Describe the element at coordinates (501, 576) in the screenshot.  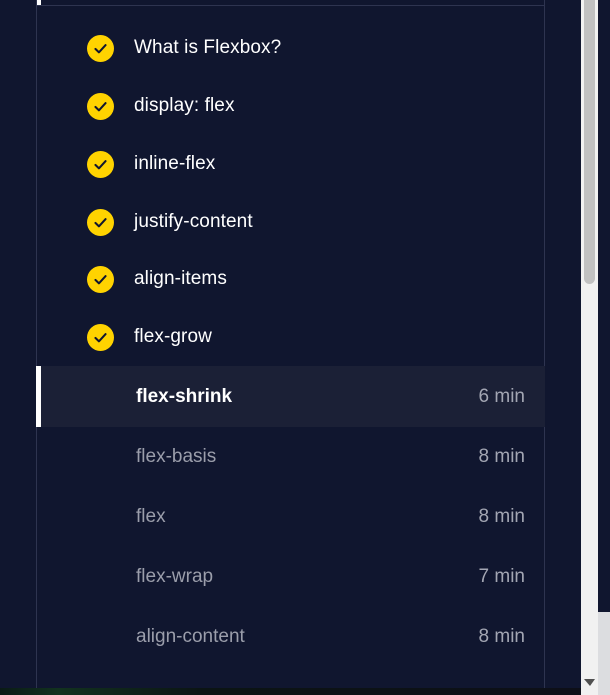
I see `lesson-duration: 7 min` at that location.